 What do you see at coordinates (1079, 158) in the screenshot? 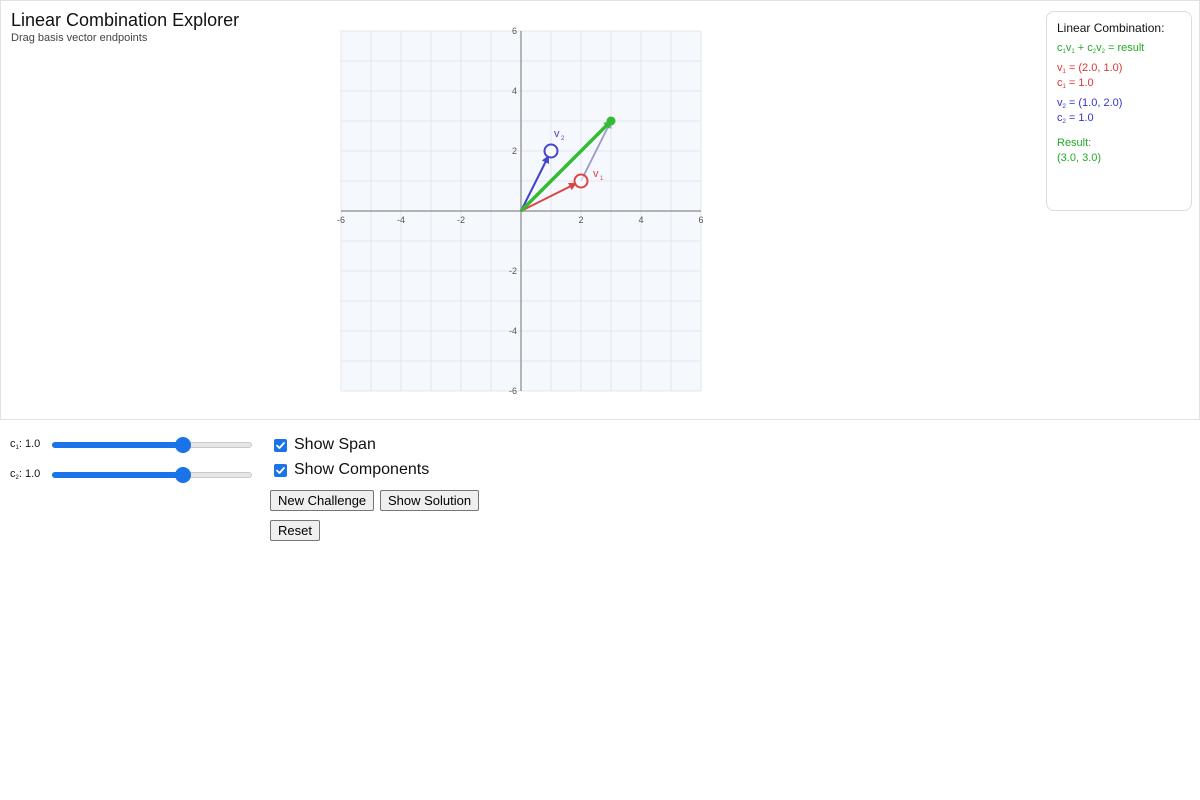
I see `result-value: (3.0, 3.0)` at bounding box center [1079, 158].